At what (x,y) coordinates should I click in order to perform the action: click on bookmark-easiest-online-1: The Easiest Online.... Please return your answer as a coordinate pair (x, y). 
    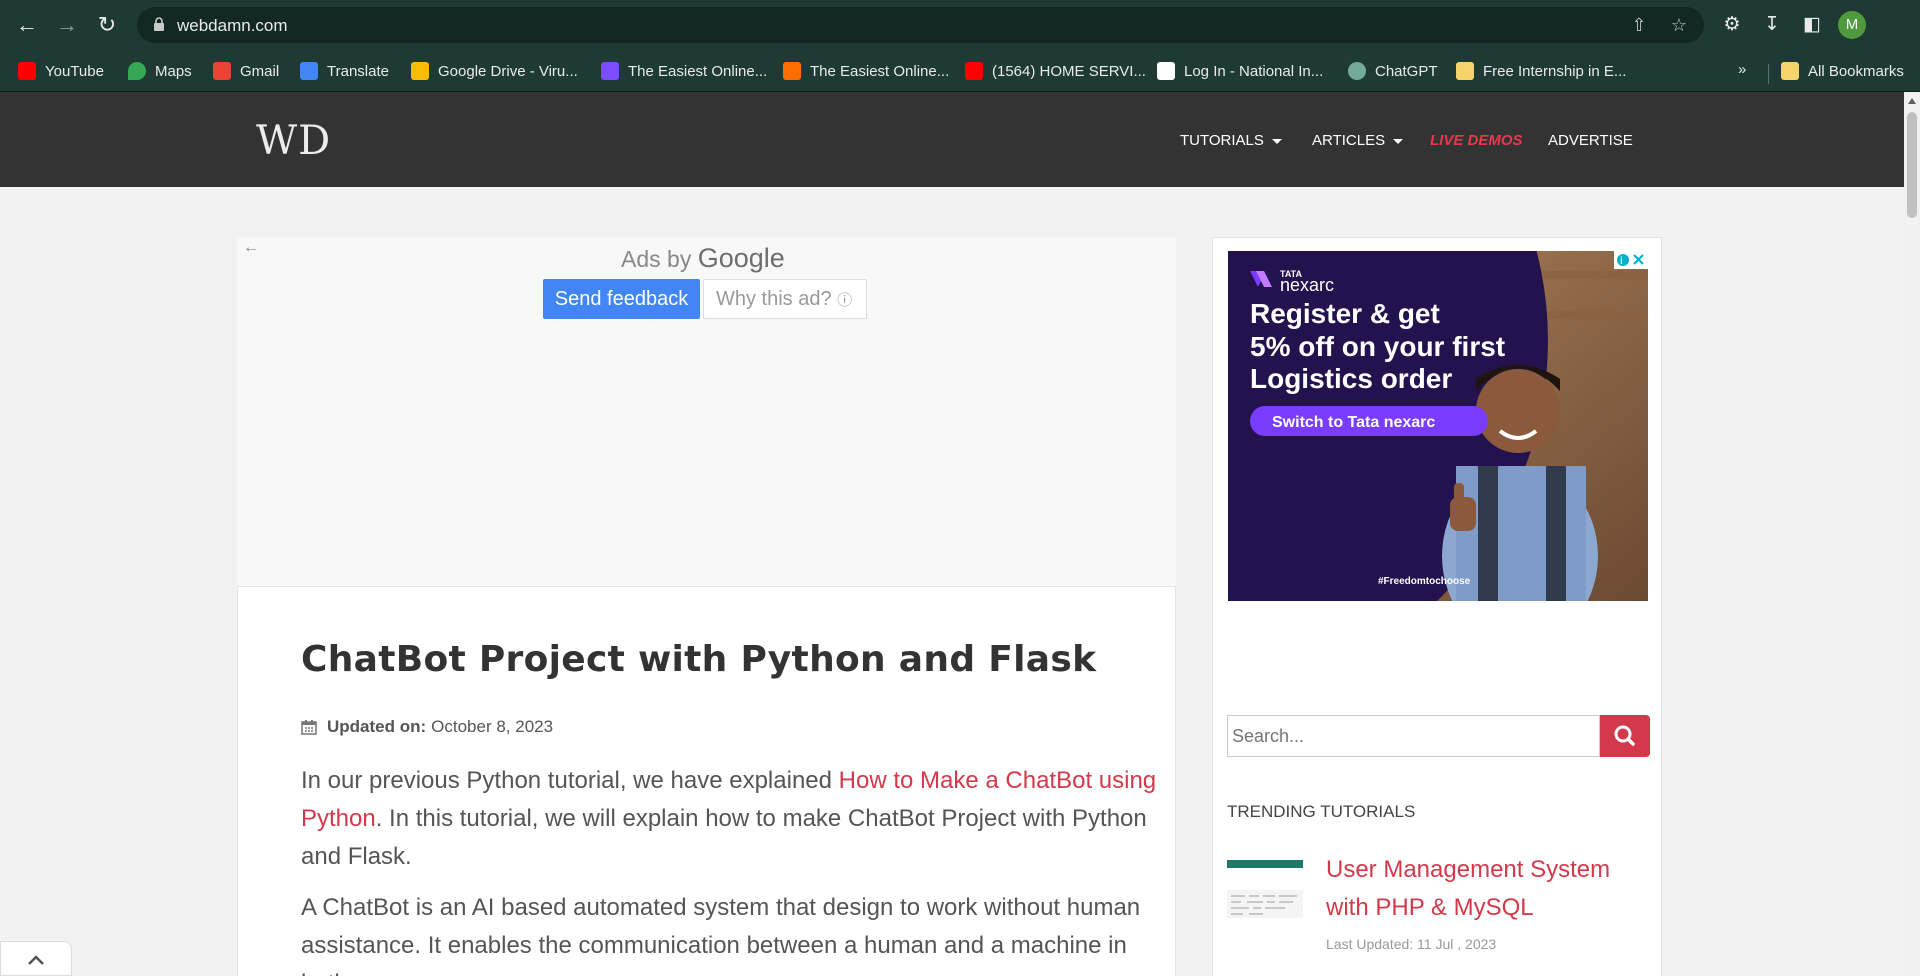
    Looking at the image, I should click on (684, 71).